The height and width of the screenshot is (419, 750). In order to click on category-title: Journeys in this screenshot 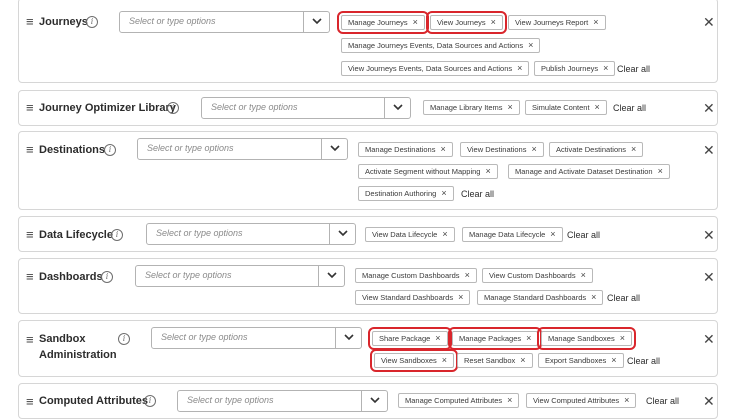, I will do `click(63, 22)`.